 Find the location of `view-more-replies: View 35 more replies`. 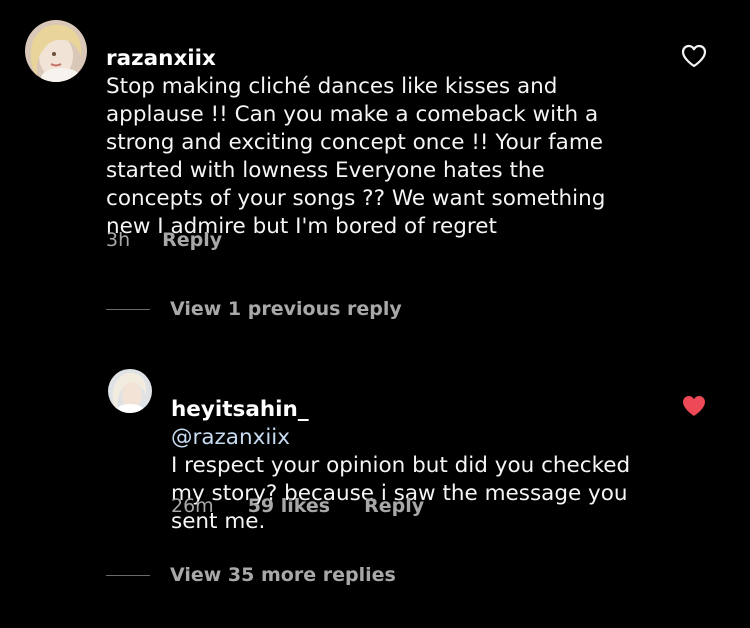

view-more-replies: View 35 more replies is located at coordinates (251, 575).